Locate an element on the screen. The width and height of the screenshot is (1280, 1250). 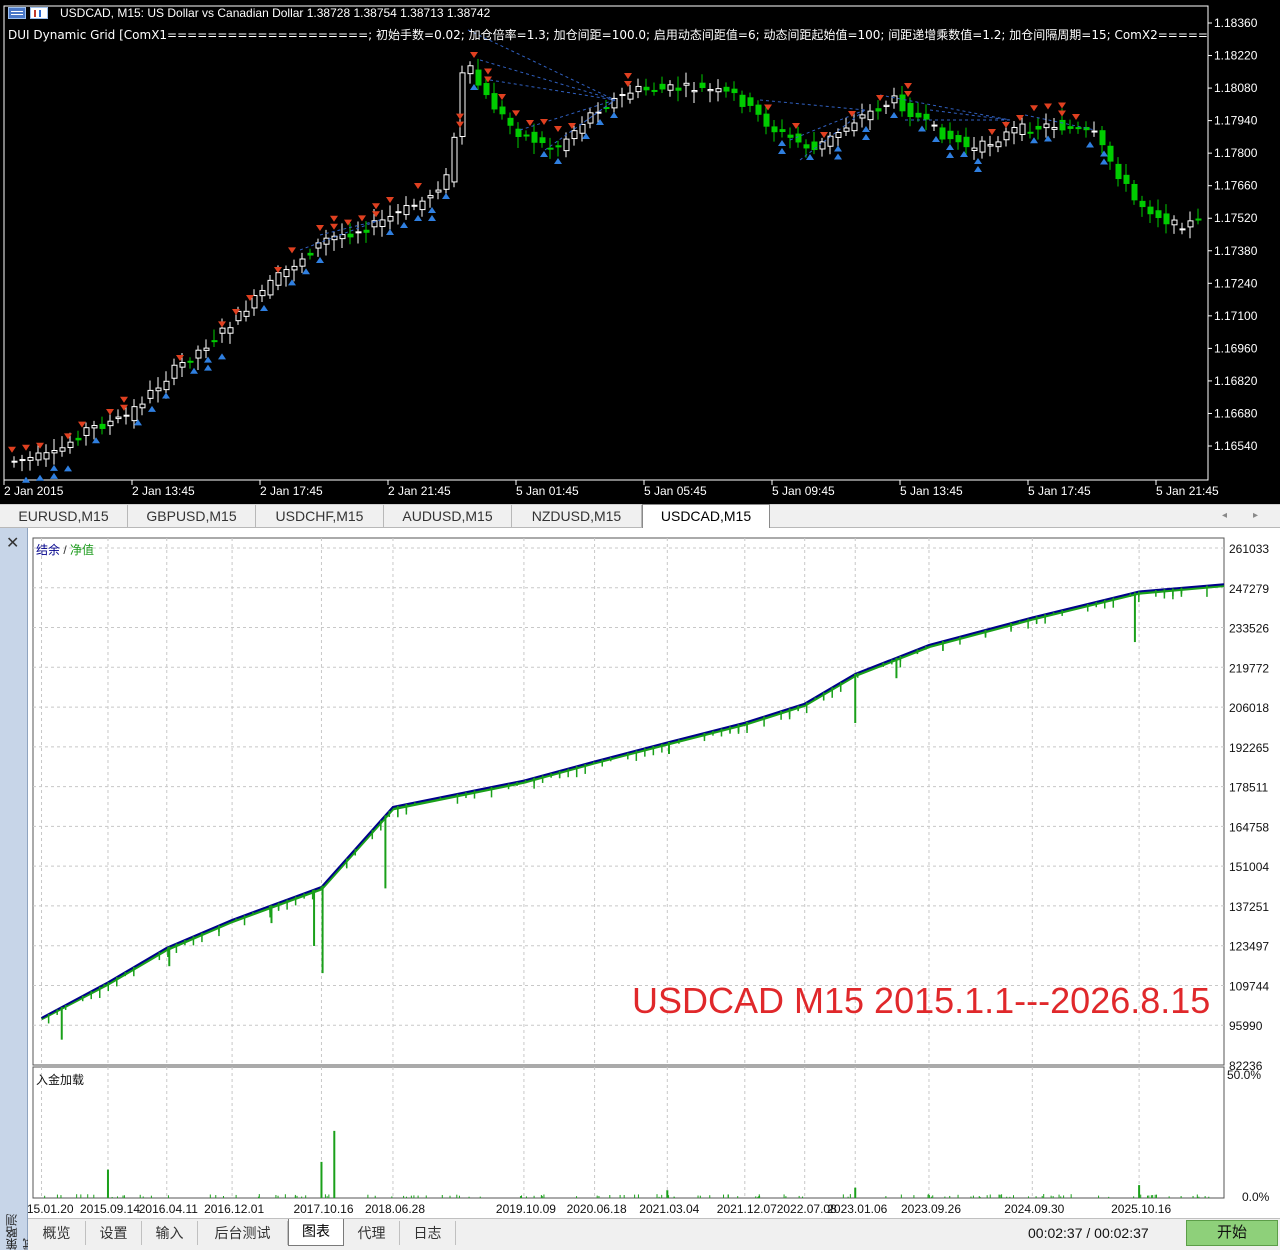
tab-settings: 设置 is located at coordinates (114, 1233).